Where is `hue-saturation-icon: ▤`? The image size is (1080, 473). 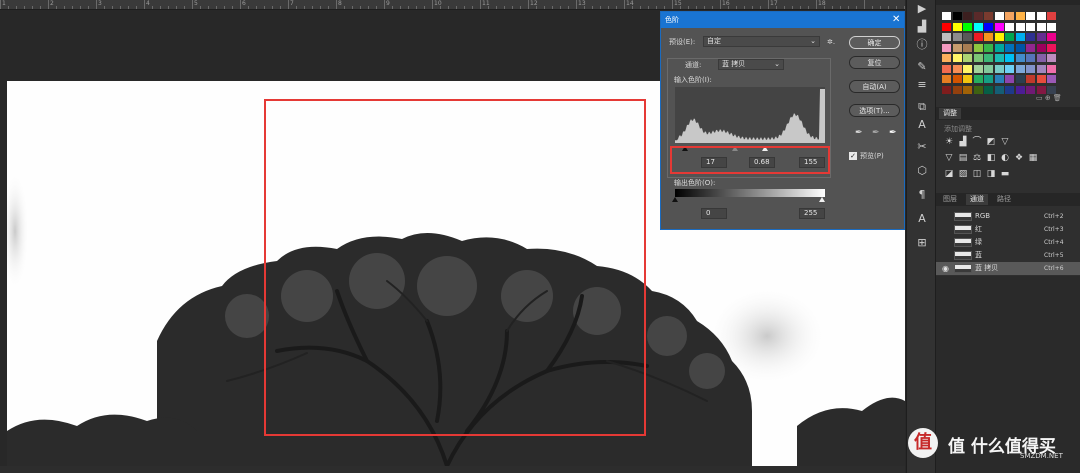 hue-saturation-icon: ▤ is located at coordinates (963, 158).